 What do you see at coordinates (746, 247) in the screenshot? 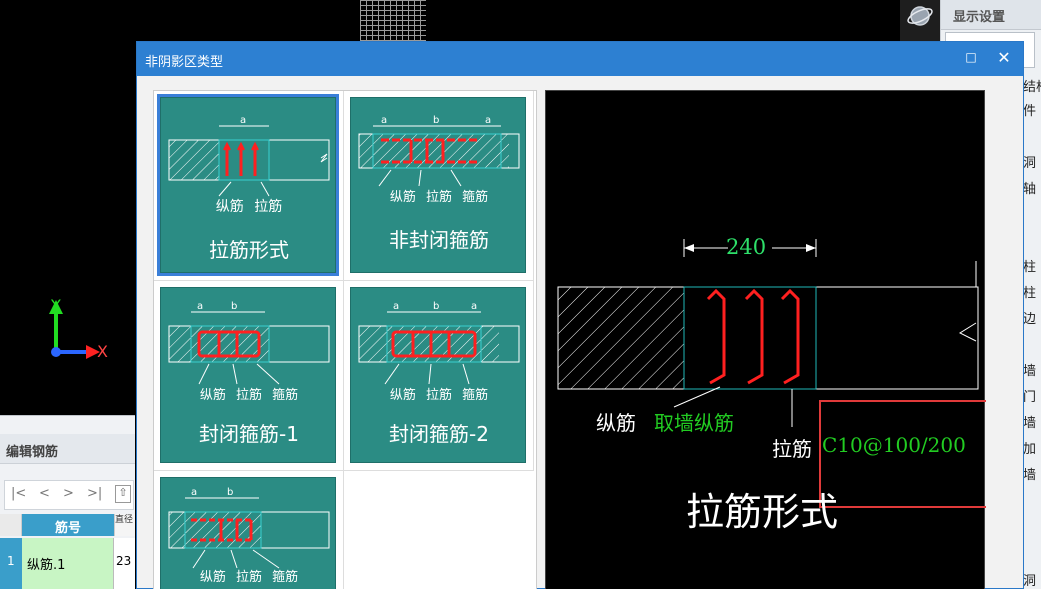
I see `dimension-label: 240` at bounding box center [746, 247].